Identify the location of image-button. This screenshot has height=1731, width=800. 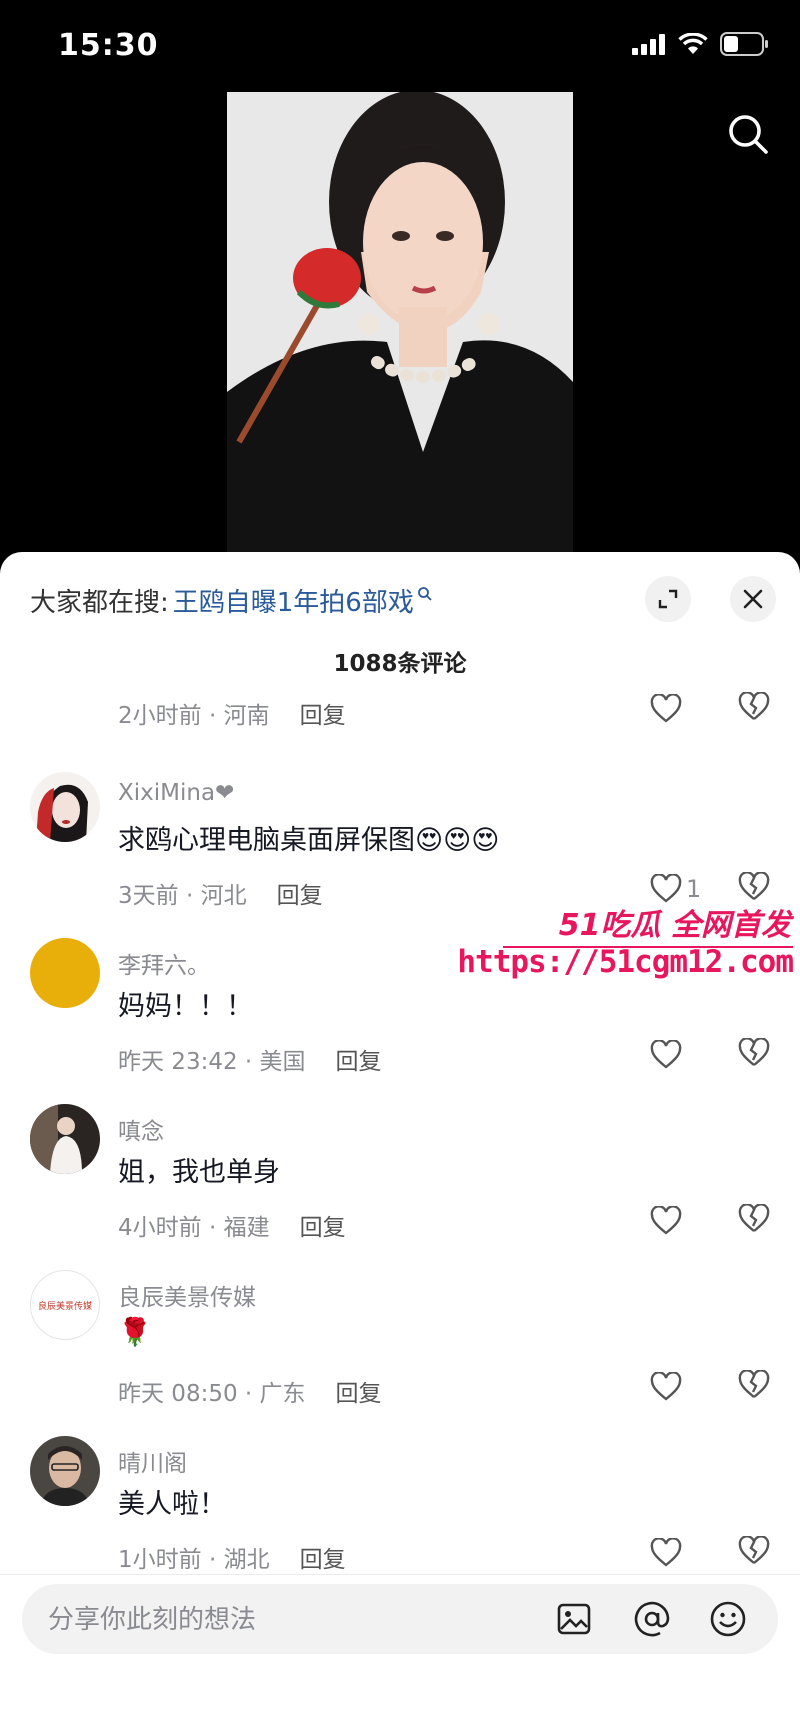
(574, 1619).